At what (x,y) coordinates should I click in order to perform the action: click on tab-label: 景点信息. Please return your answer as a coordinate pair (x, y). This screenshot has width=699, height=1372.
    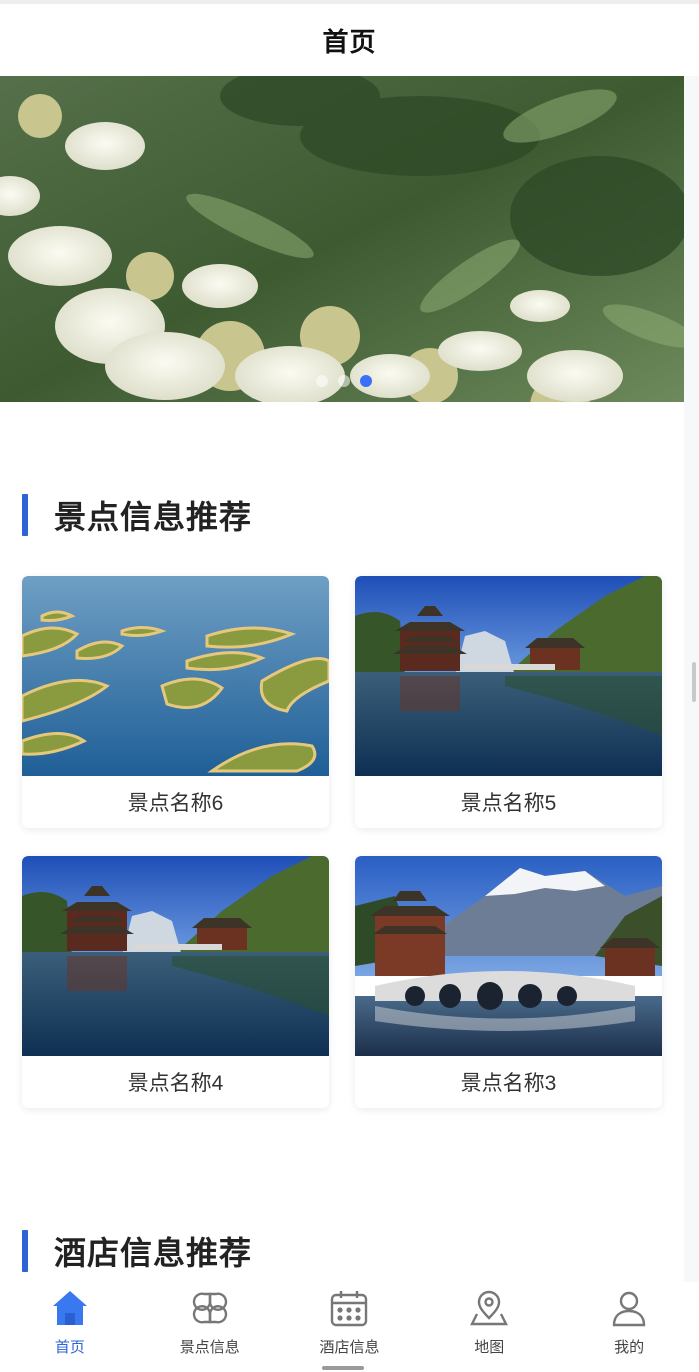
    Looking at the image, I should click on (209, 1347).